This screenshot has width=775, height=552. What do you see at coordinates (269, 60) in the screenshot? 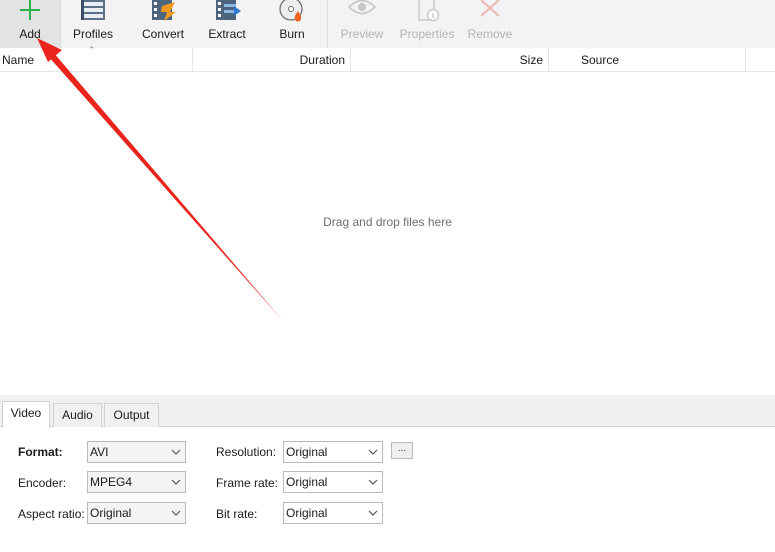
I see `column-duration: Duration` at bounding box center [269, 60].